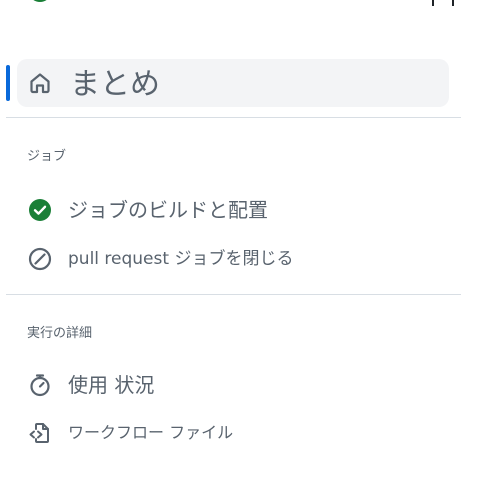  I want to click on partial-status-icon, so click(40, 1).